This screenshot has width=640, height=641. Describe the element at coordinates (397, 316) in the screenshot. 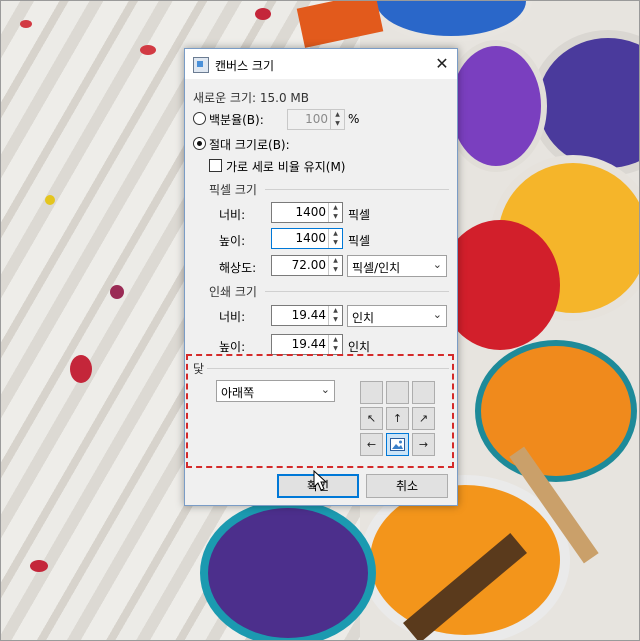

I see `print-width-unit-select: 인치 ⌄` at that location.